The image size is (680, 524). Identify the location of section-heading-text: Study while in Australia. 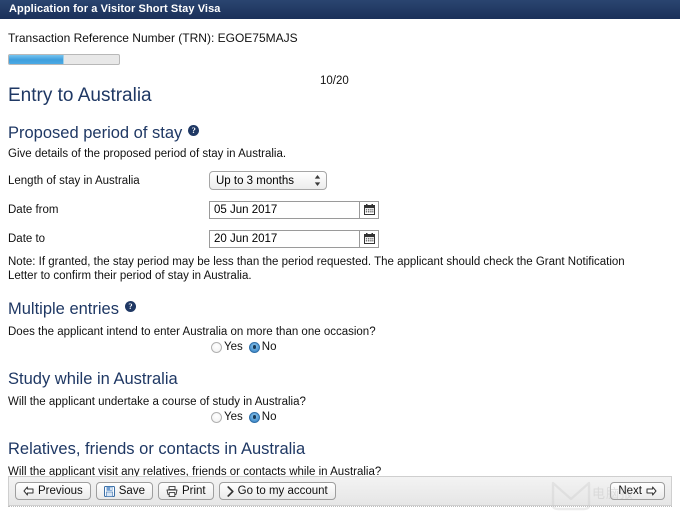
(93, 379).